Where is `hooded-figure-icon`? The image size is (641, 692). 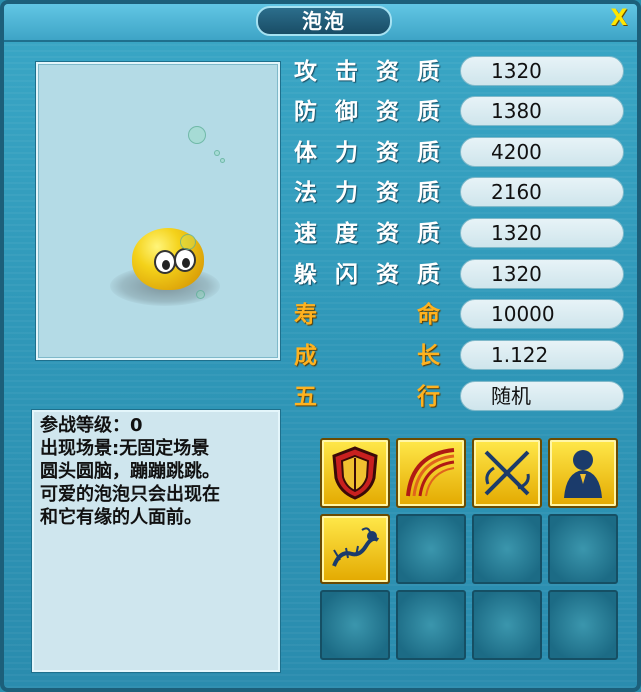
hooded-figure-icon is located at coordinates (583, 474).